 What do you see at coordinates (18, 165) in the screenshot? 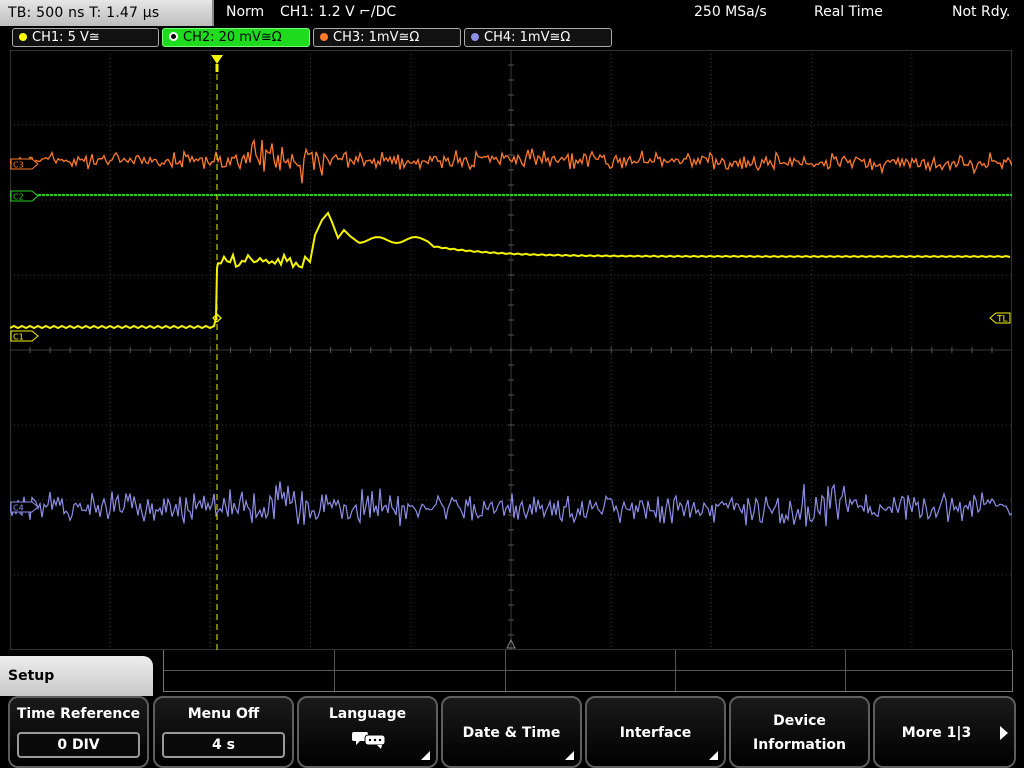
I see `ch3-marker-label: C3` at bounding box center [18, 165].